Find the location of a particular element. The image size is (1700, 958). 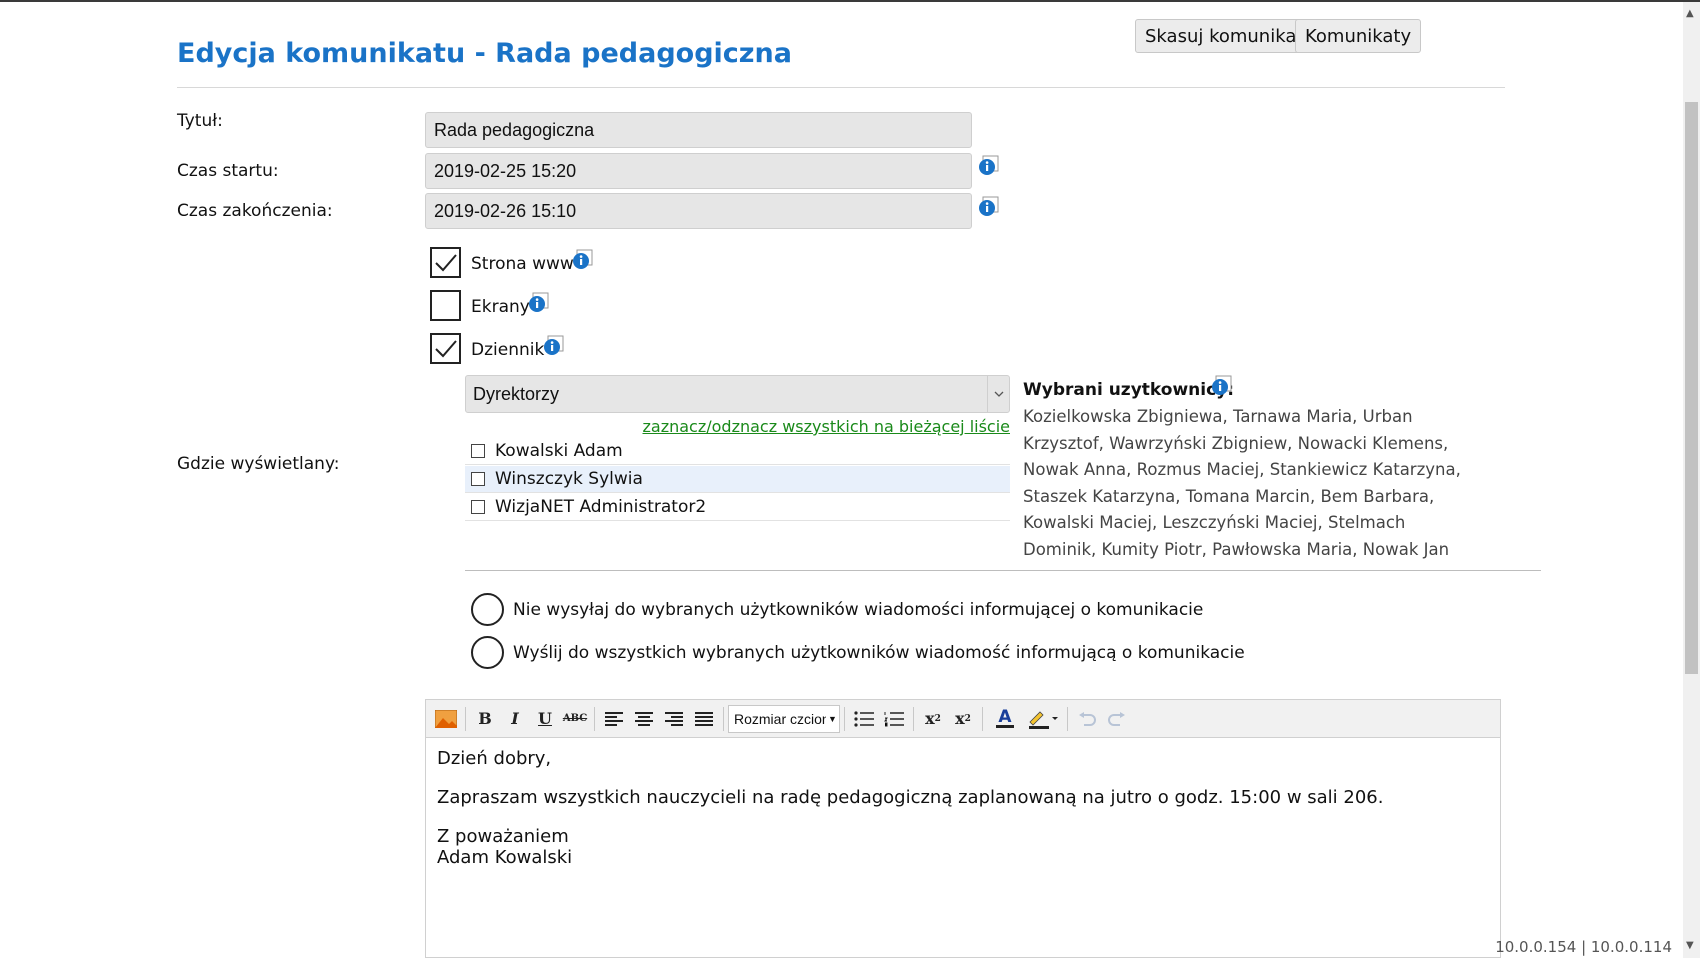

strikethrough-button: ABC is located at coordinates (575, 719).